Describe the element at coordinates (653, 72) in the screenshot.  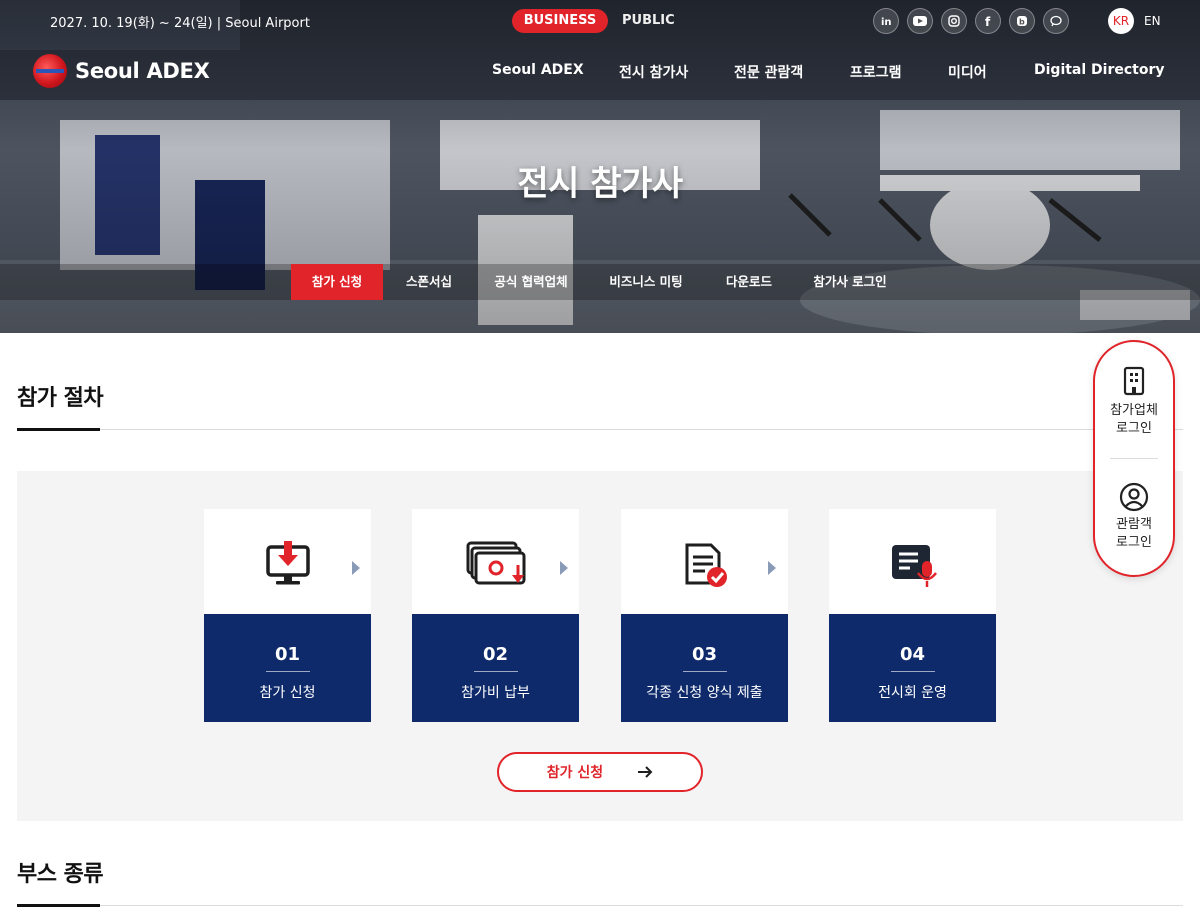
I see `nav-item-exhibitors: 전시 참가사` at that location.